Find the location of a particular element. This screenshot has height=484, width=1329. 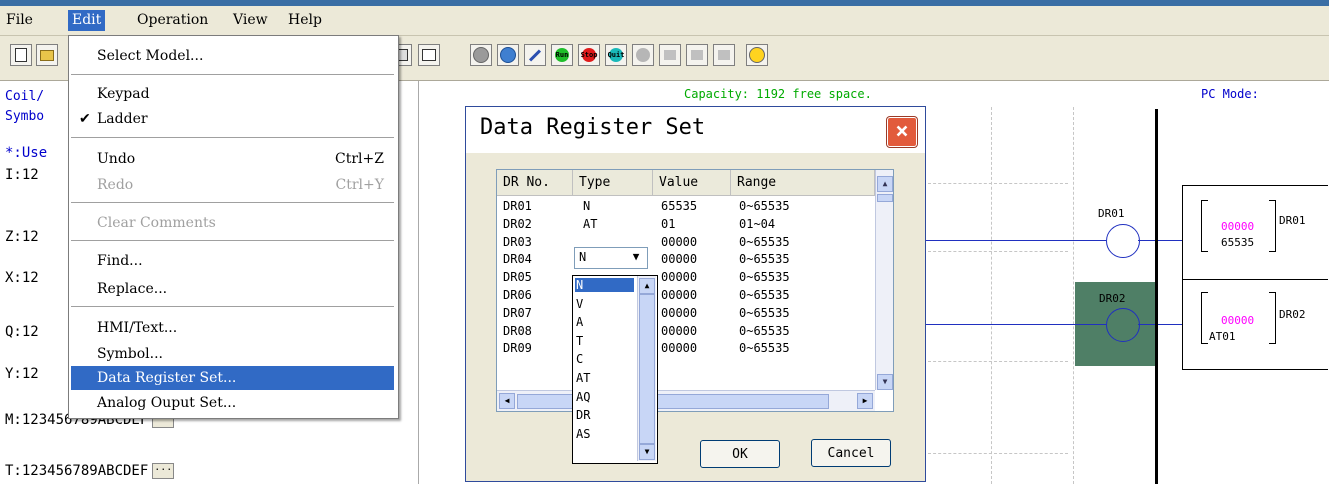

cell-value: 65535 is located at coordinates (679, 206).